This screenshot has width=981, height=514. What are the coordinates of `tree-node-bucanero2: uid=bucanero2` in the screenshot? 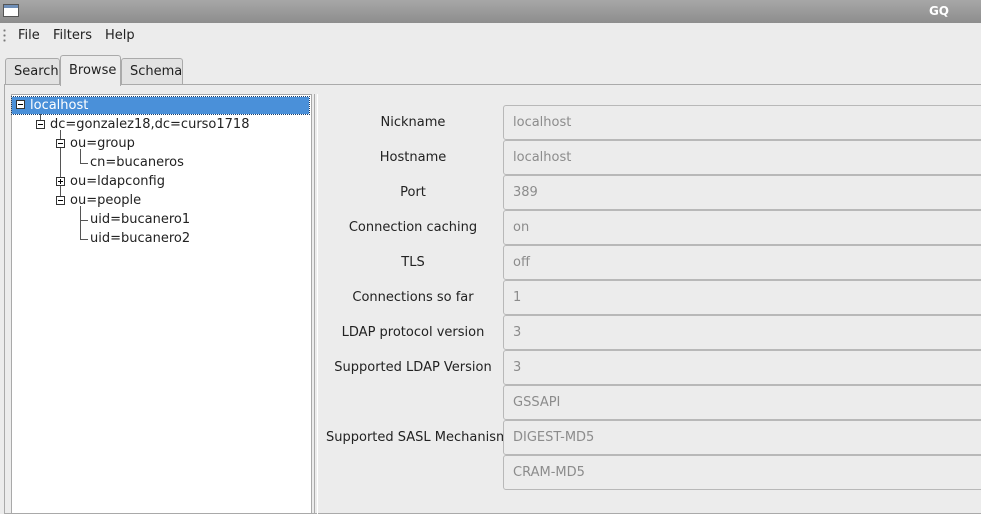 It's located at (140, 238).